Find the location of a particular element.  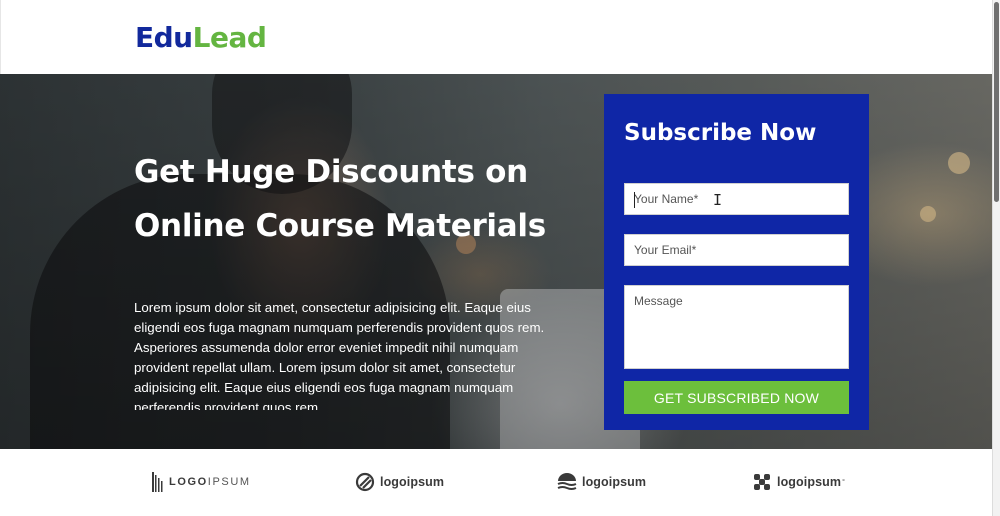

partner-logo-1-text-a: LOGO is located at coordinates (188, 482).